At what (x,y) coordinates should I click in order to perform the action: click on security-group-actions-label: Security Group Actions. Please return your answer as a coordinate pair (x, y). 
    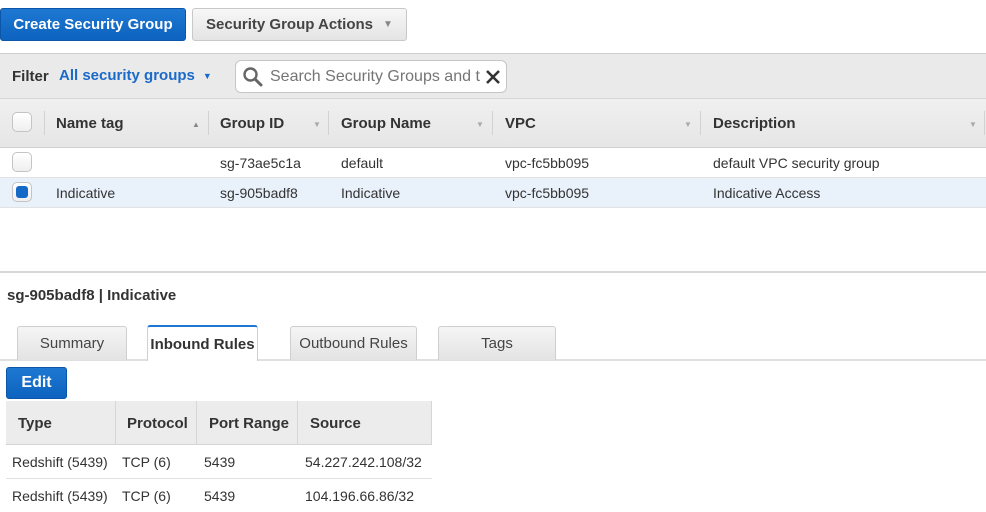
    Looking at the image, I should click on (290, 24).